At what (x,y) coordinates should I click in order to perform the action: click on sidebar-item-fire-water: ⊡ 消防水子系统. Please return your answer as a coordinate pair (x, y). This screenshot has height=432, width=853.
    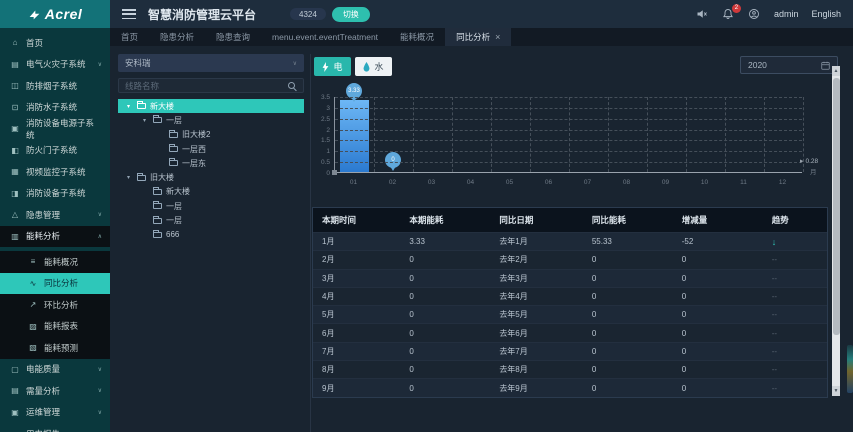
    Looking at the image, I should click on (55, 108).